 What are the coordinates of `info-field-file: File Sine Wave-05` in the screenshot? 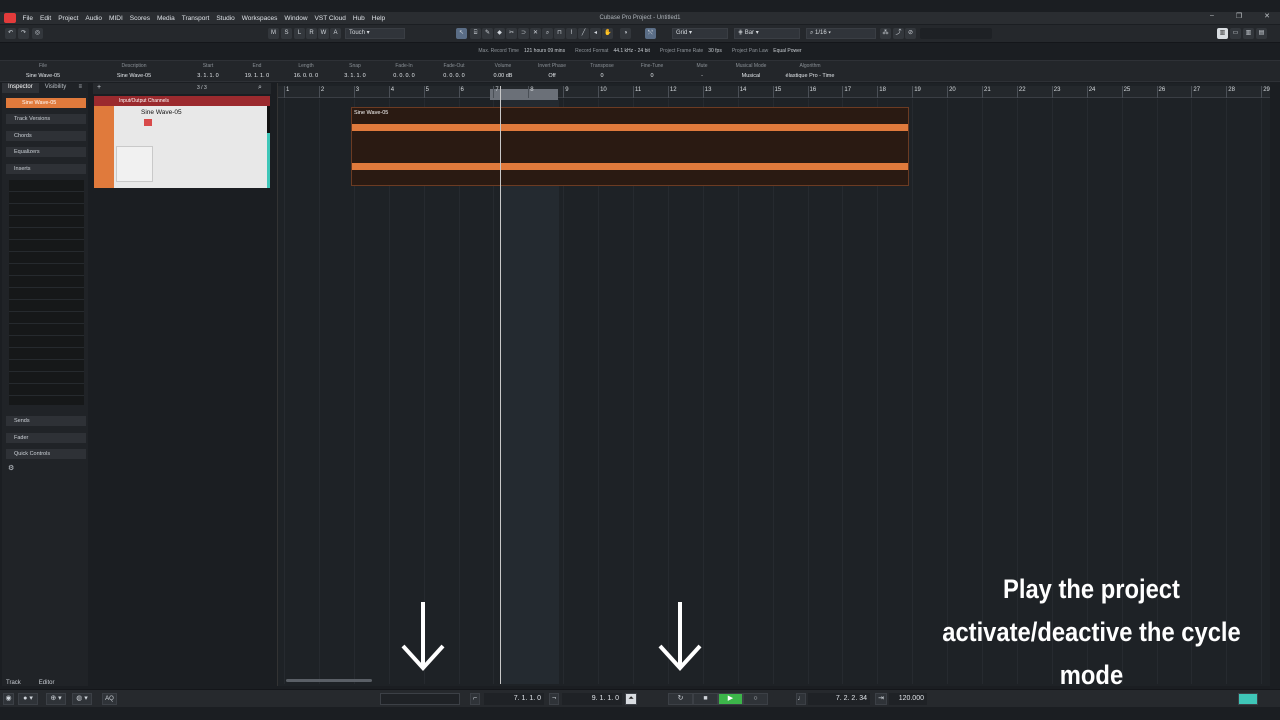 It's located at (43, 71).